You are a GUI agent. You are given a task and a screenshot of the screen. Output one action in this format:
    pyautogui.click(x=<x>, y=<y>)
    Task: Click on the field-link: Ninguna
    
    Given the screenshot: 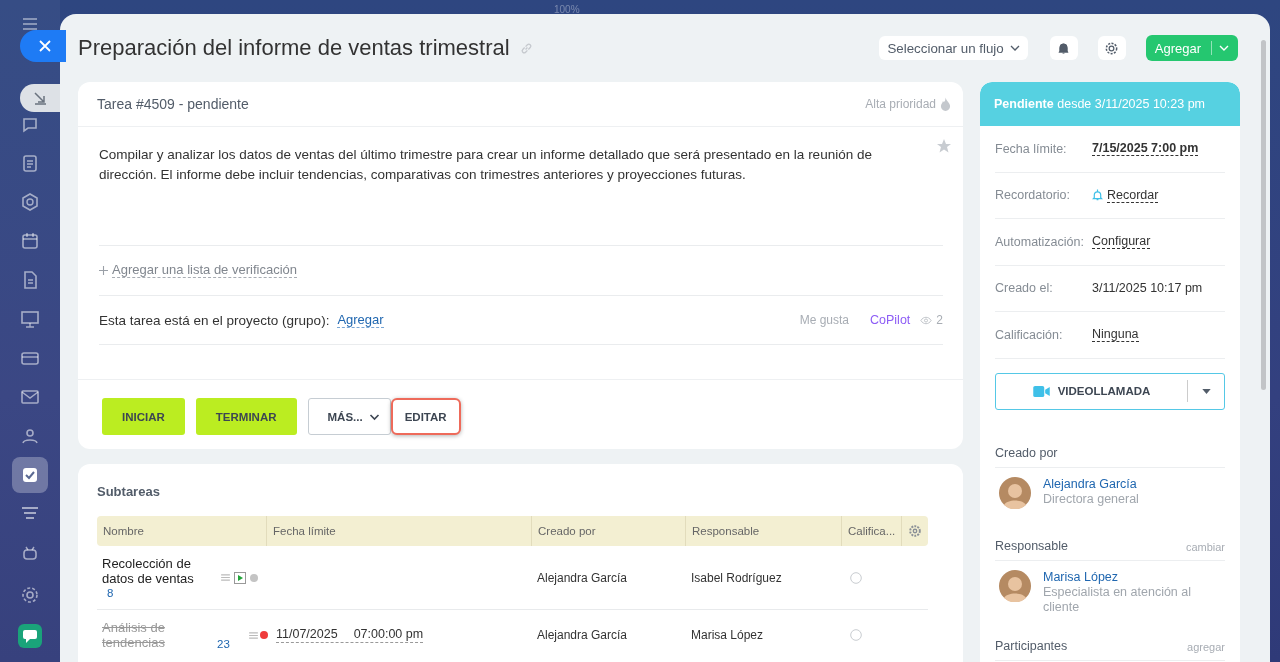 What is the action you would take?
    pyautogui.click(x=1115, y=335)
    